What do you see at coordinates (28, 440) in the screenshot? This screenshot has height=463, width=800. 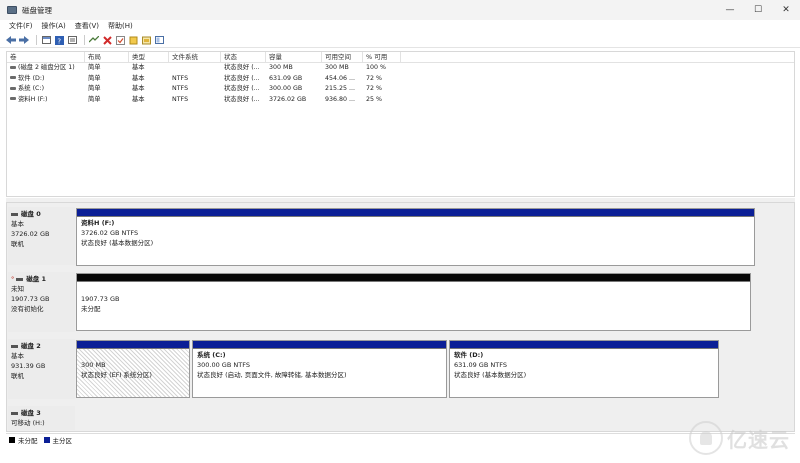 I see `legend-label-unallocated: 未分配` at bounding box center [28, 440].